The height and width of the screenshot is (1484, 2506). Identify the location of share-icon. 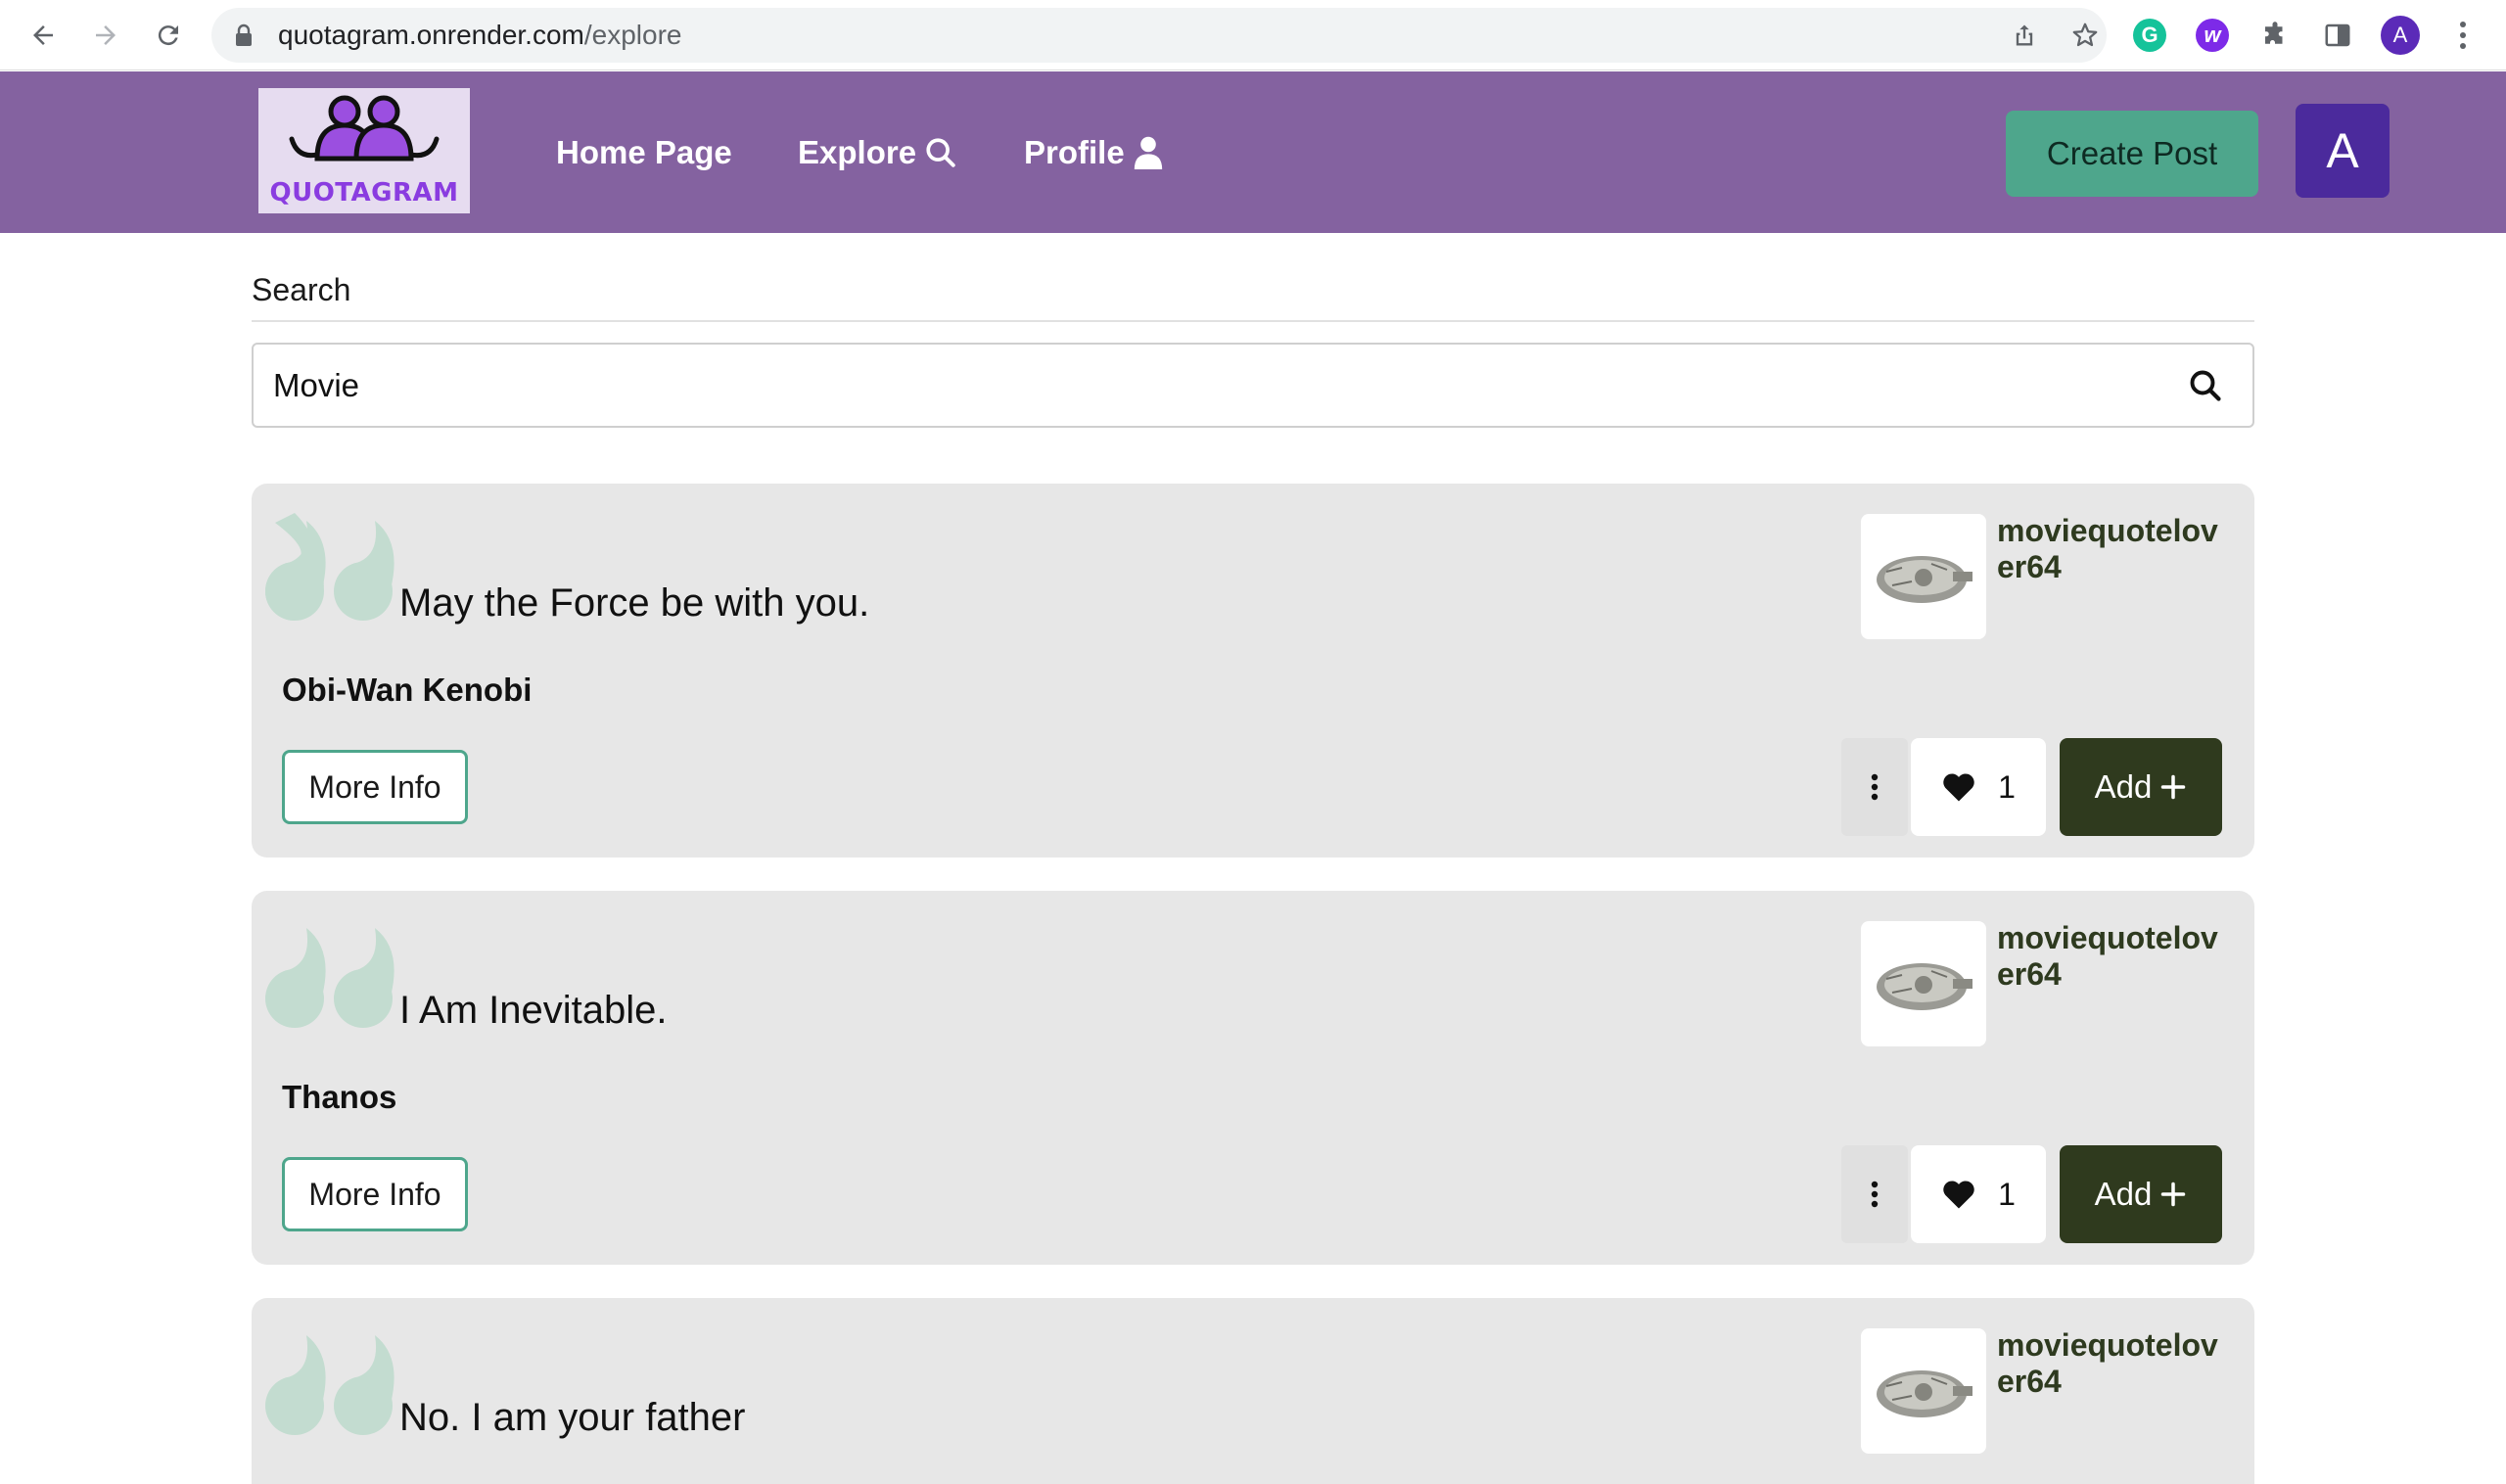
(2024, 35).